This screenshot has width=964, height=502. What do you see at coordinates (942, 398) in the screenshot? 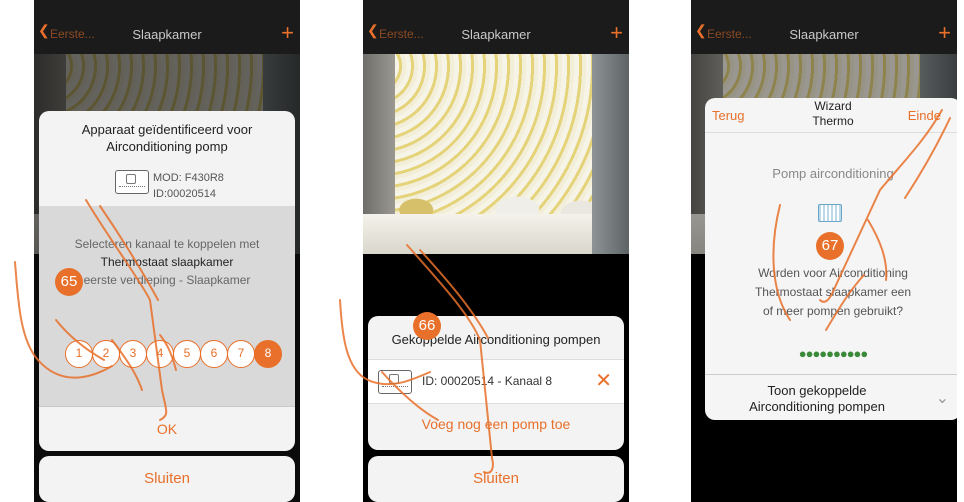
I see `chevron-down-icon: ⌄` at bounding box center [942, 398].